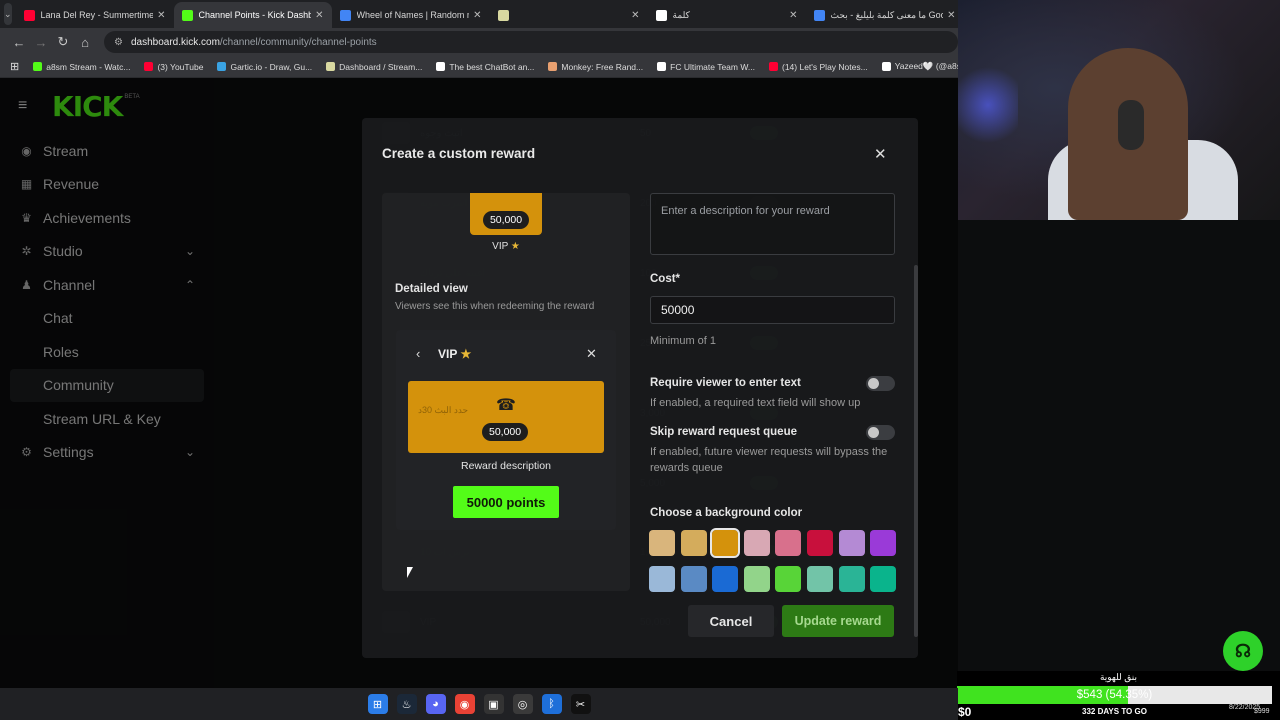  What do you see at coordinates (505, 432) in the screenshot?
I see `card-cost-pill: 50,000` at bounding box center [505, 432].